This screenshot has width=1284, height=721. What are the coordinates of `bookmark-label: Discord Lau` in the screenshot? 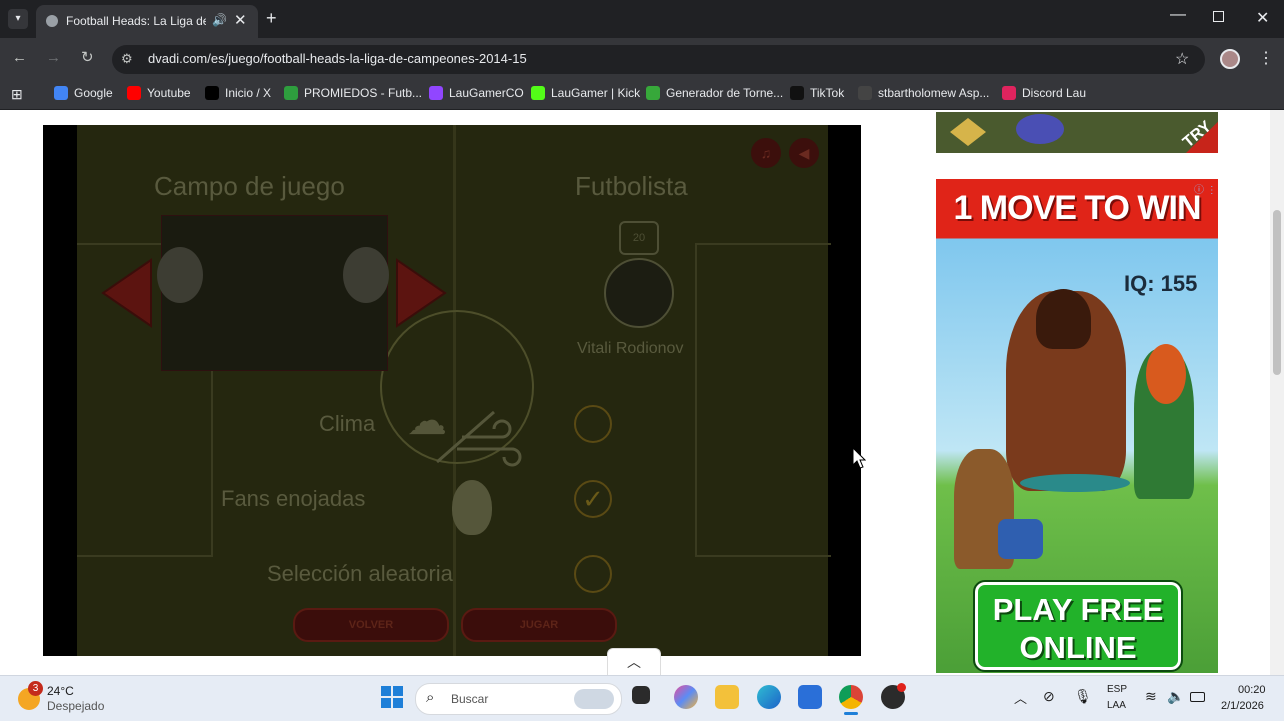 It's located at (1054, 93).